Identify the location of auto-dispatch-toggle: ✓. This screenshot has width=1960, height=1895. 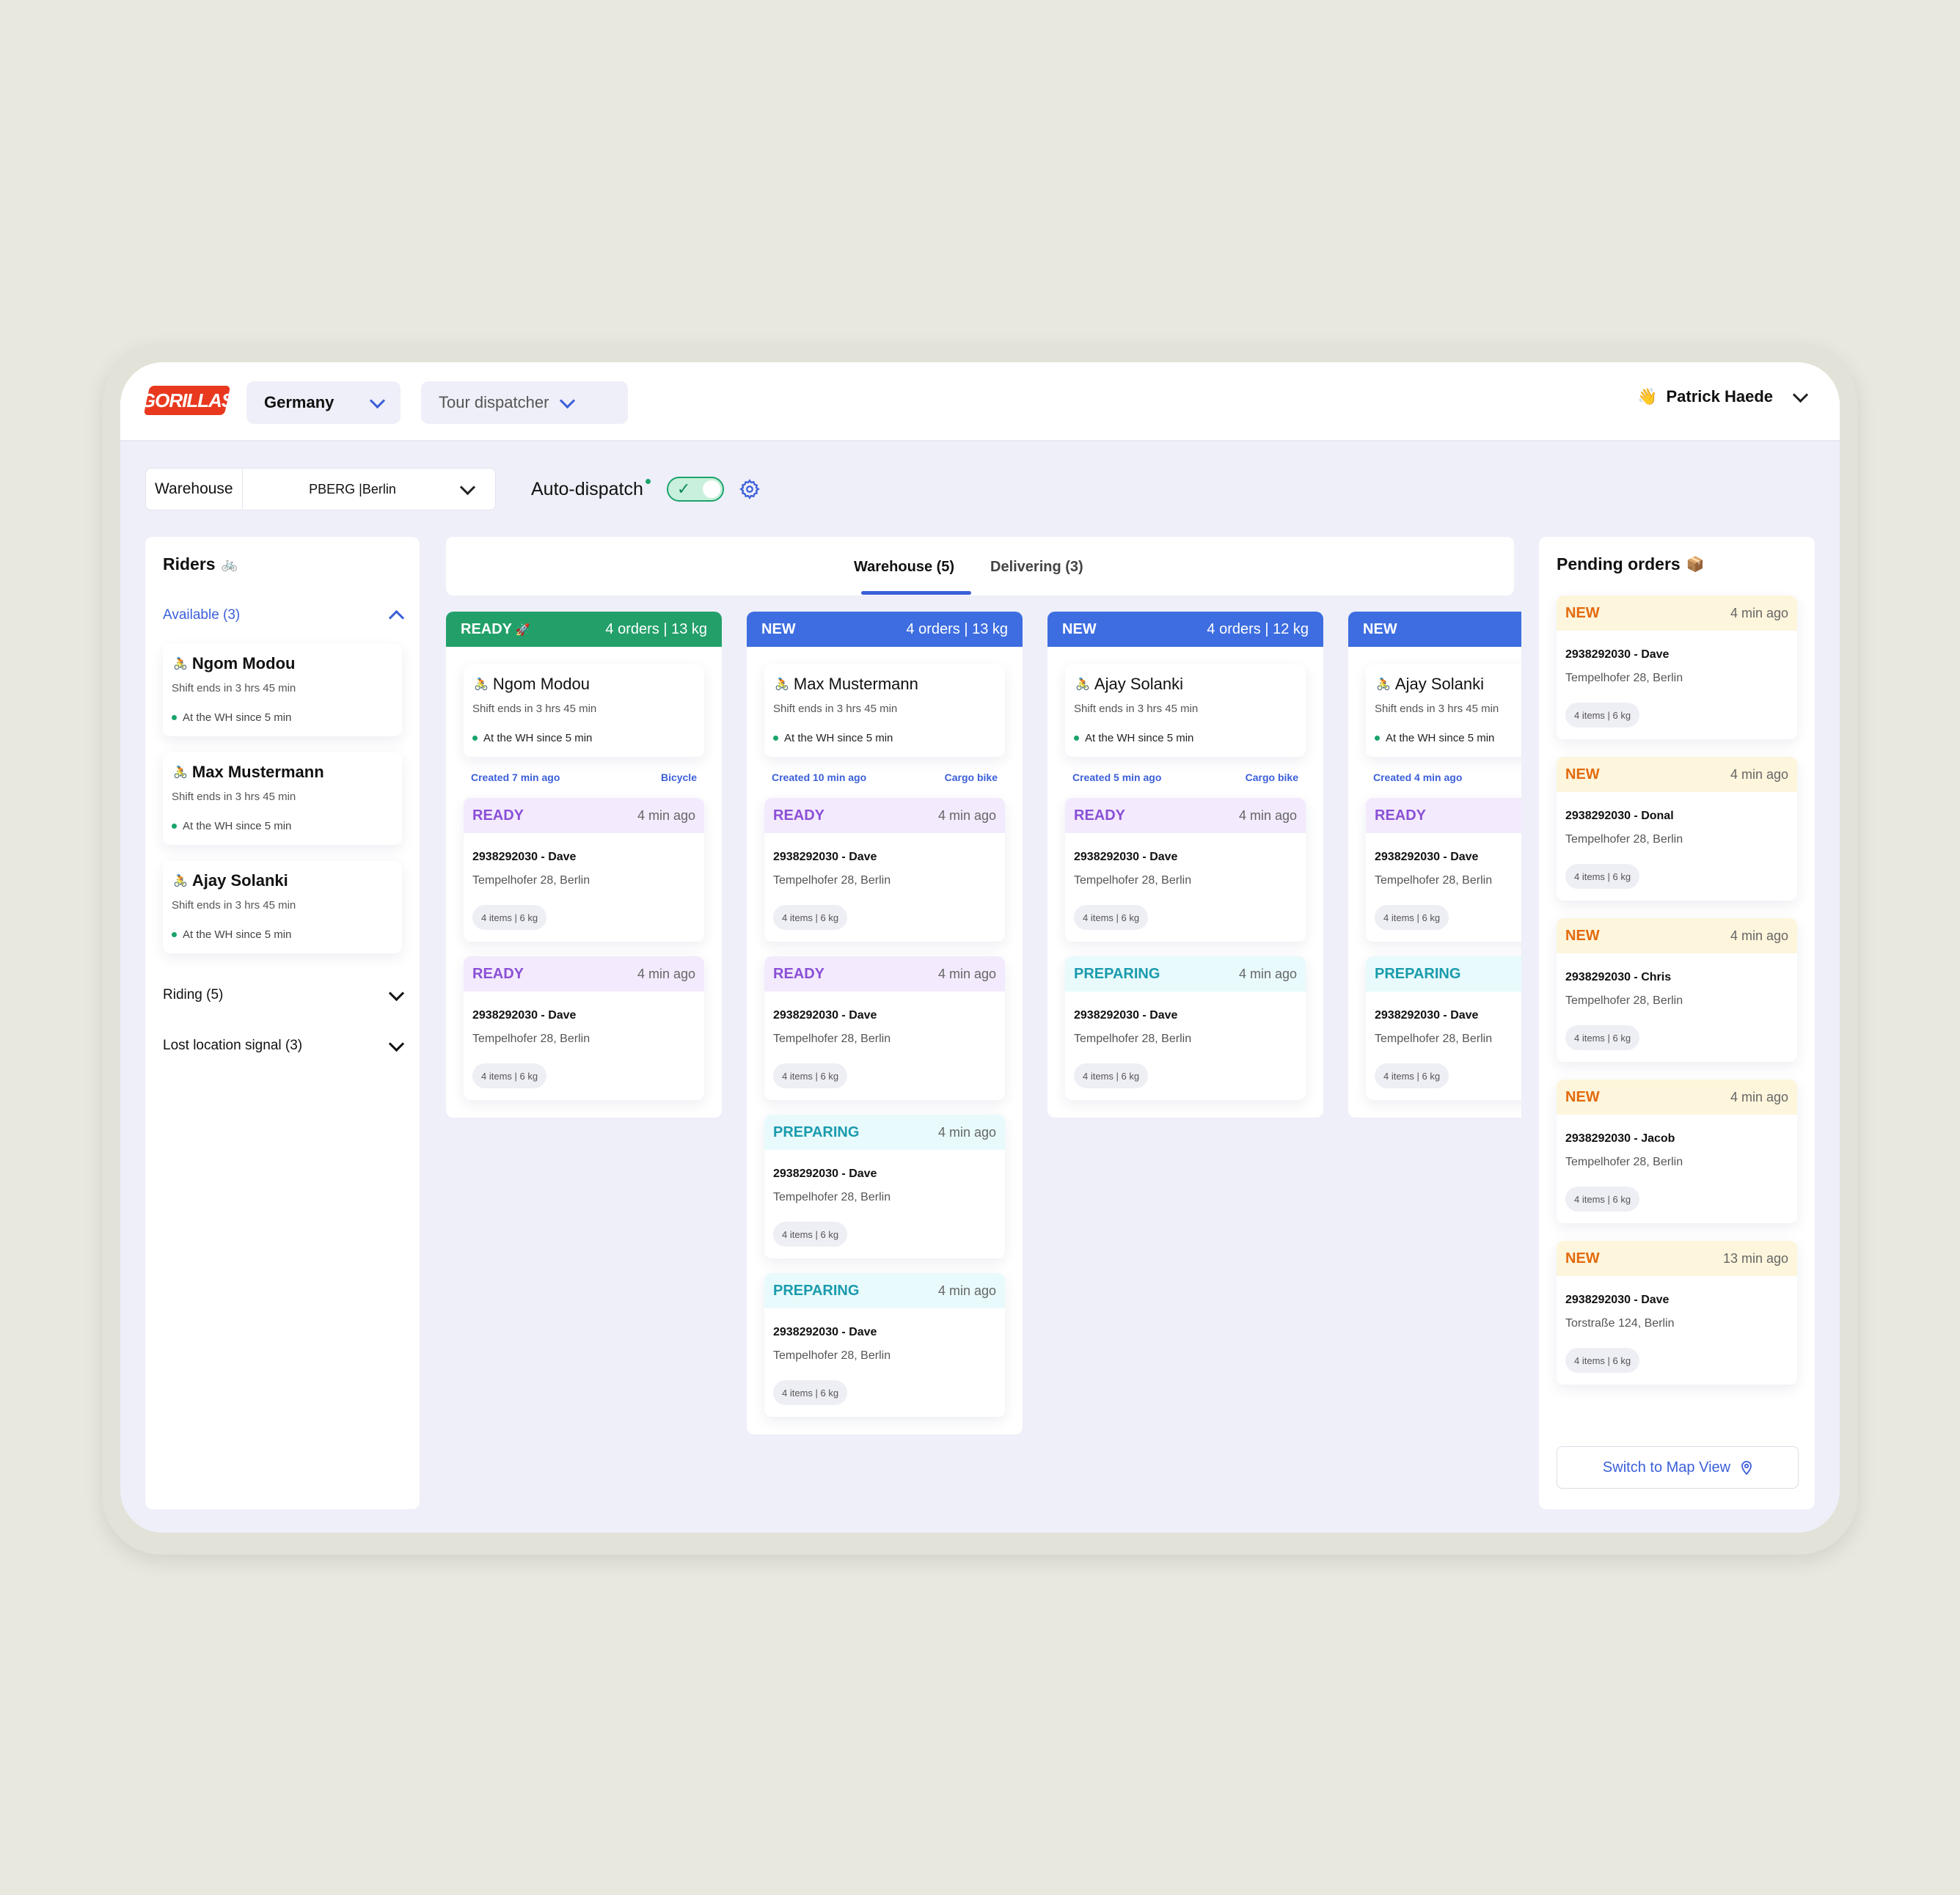
(695, 490).